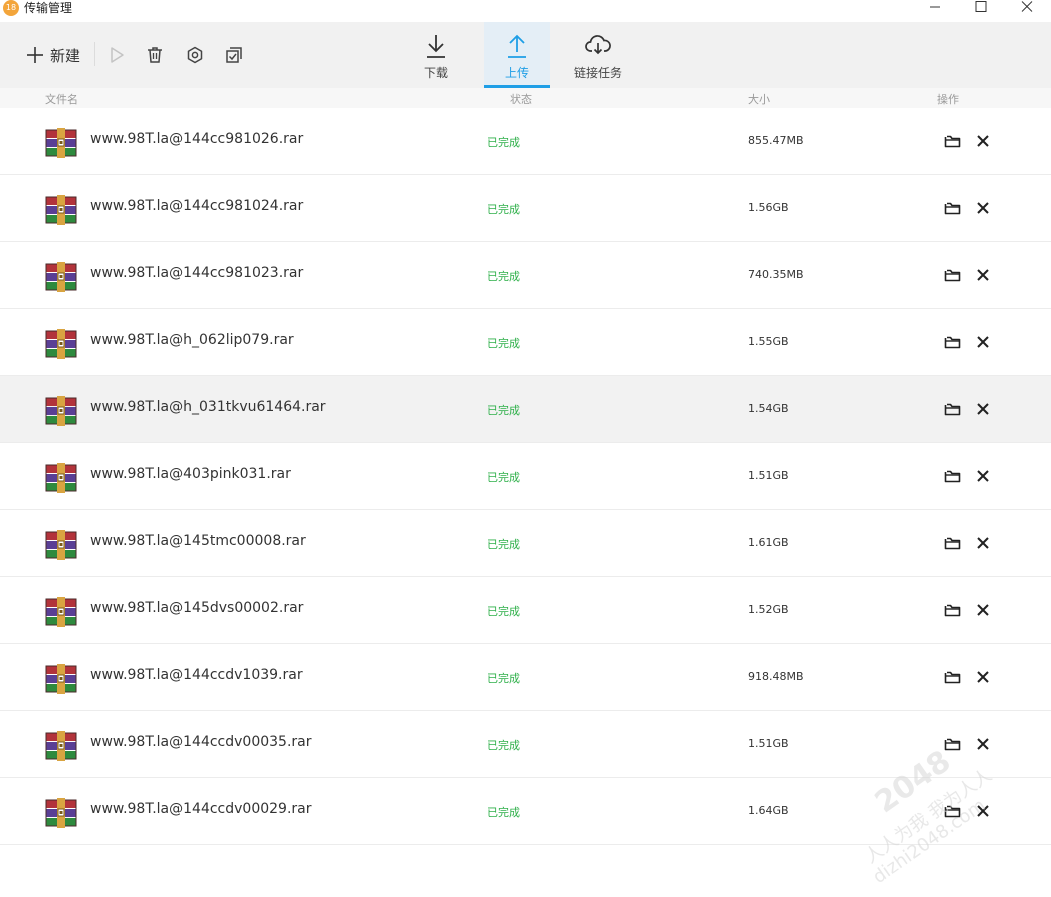 The width and height of the screenshot is (1051, 897). I want to click on new-task-label: 新建, so click(64, 55).